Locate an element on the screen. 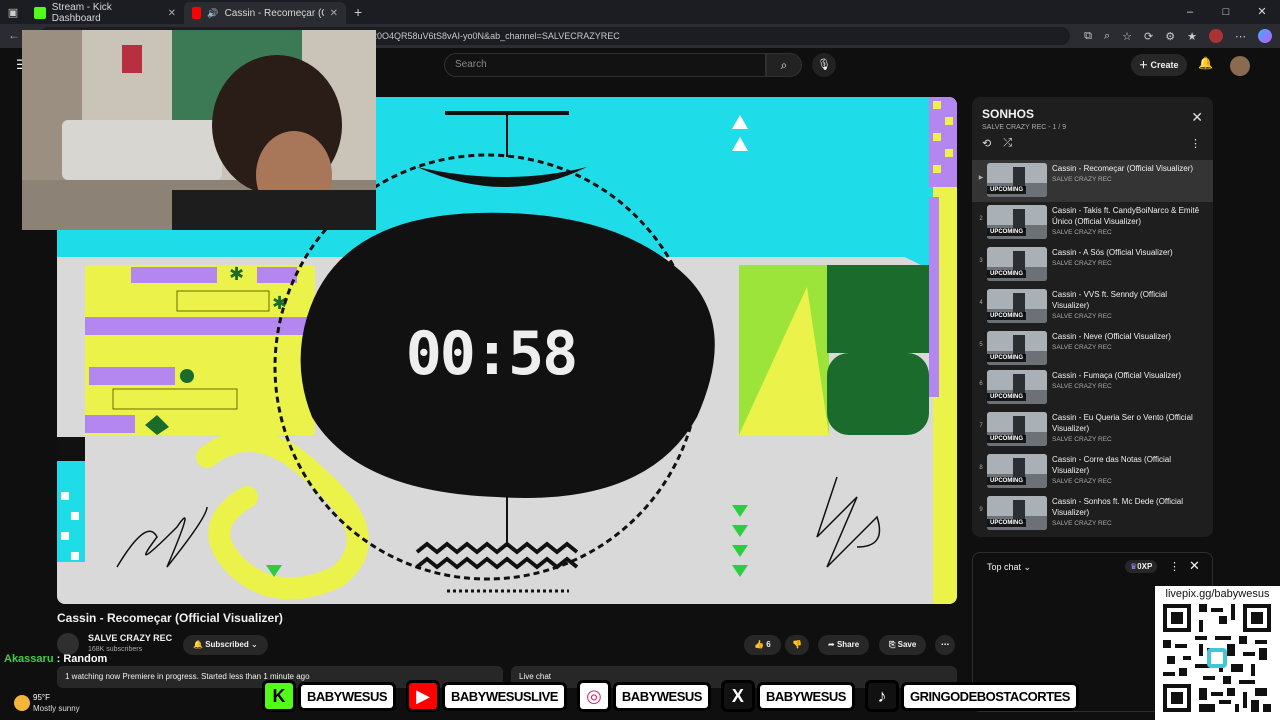  shuffle-icon: ⤮ is located at coordinates (1007, 143).